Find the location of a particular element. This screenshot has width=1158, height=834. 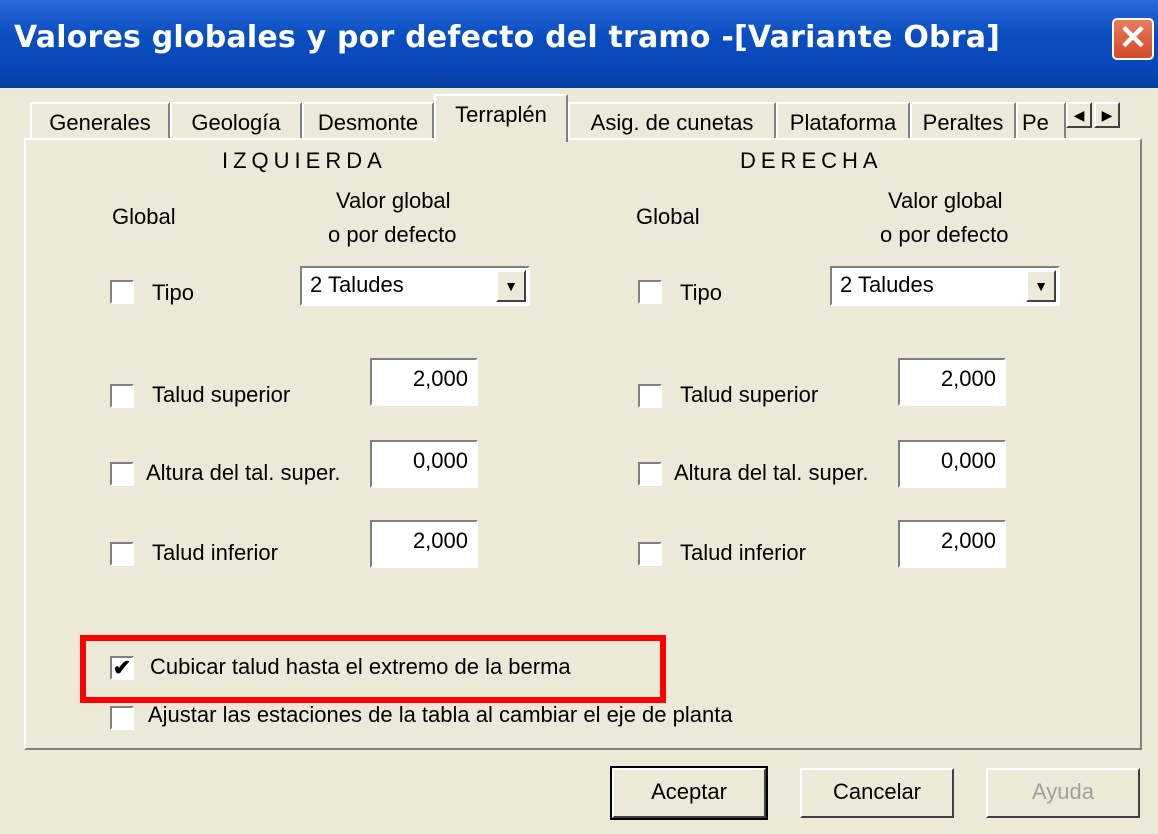

left-altura-checkbox is located at coordinates (122, 474).